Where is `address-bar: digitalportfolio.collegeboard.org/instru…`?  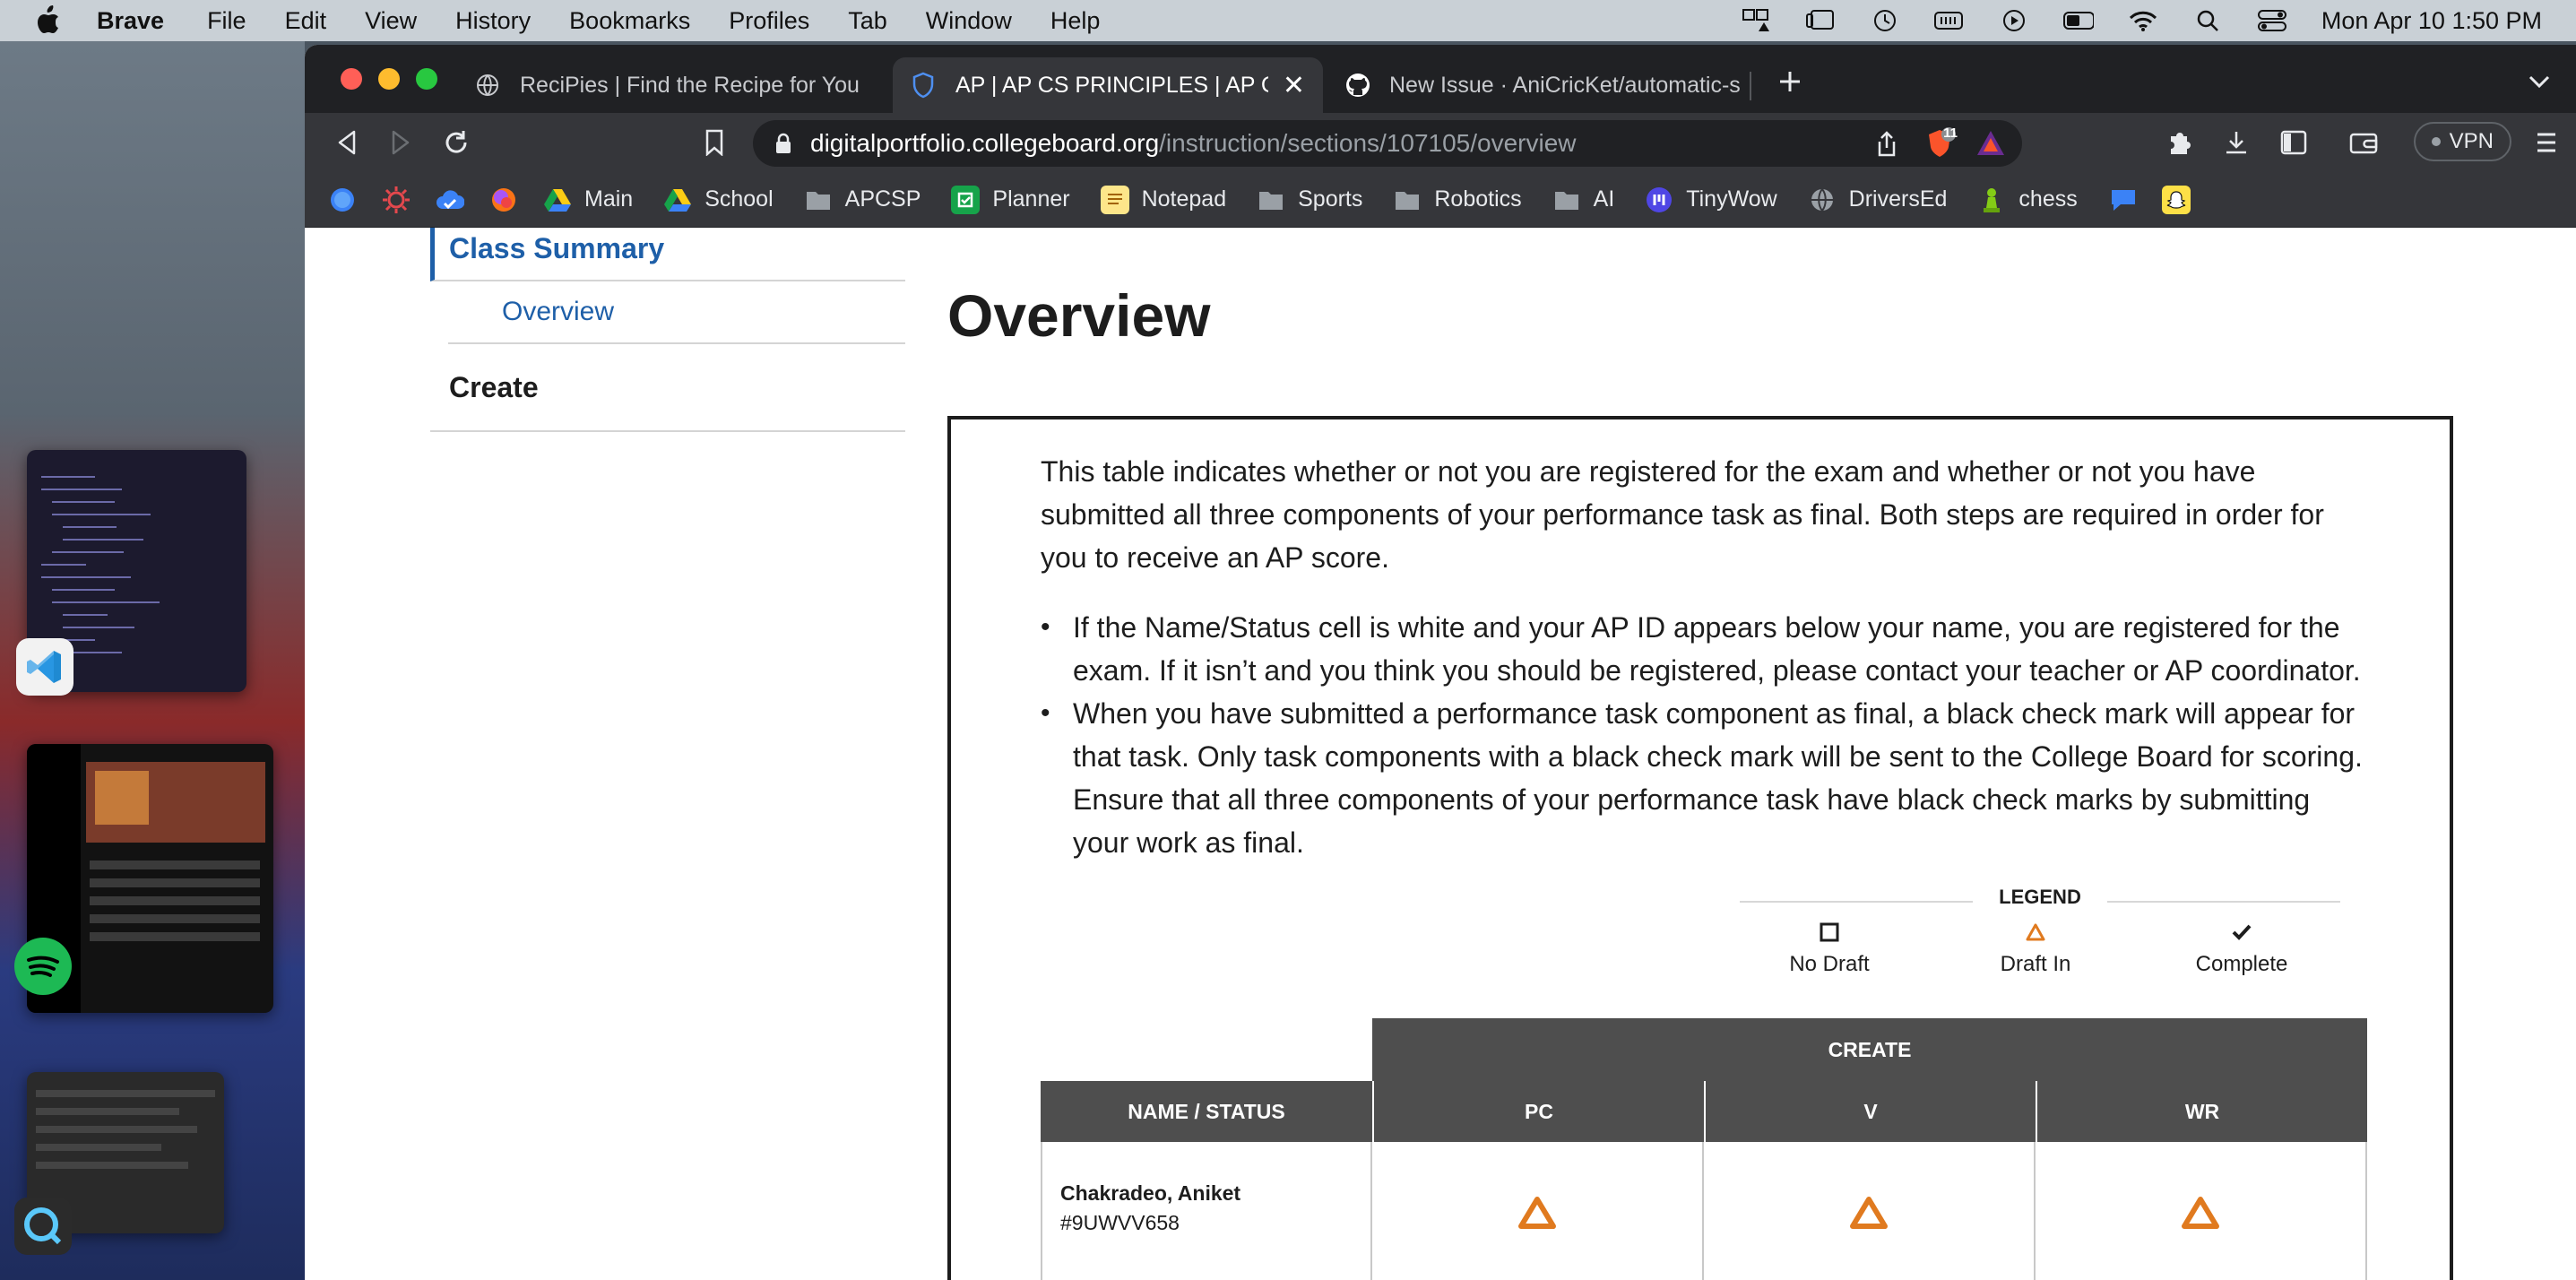
address-bar: digitalportfolio.collegeboard.org/instru… is located at coordinates (1387, 144).